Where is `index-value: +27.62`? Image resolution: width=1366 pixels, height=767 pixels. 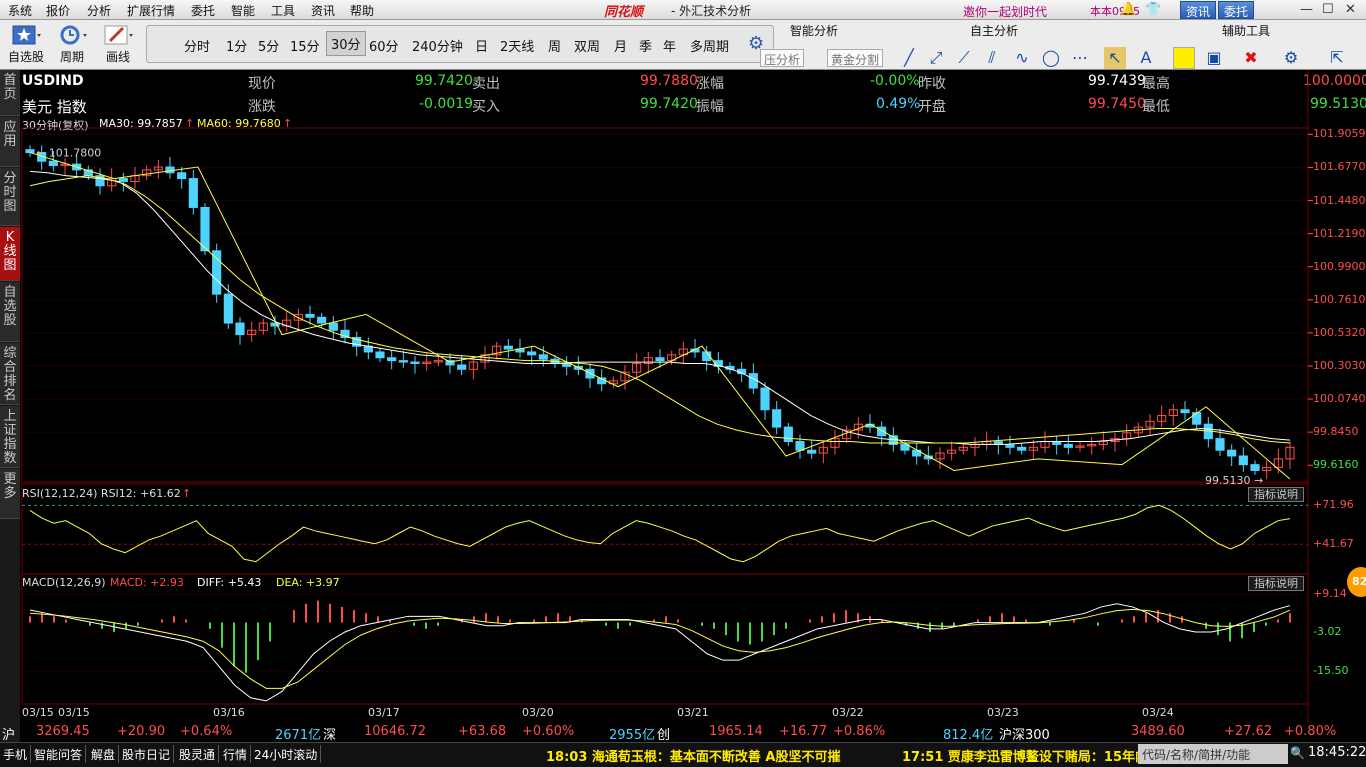
index-value: +27.62 is located at coordinates (1248, 731).